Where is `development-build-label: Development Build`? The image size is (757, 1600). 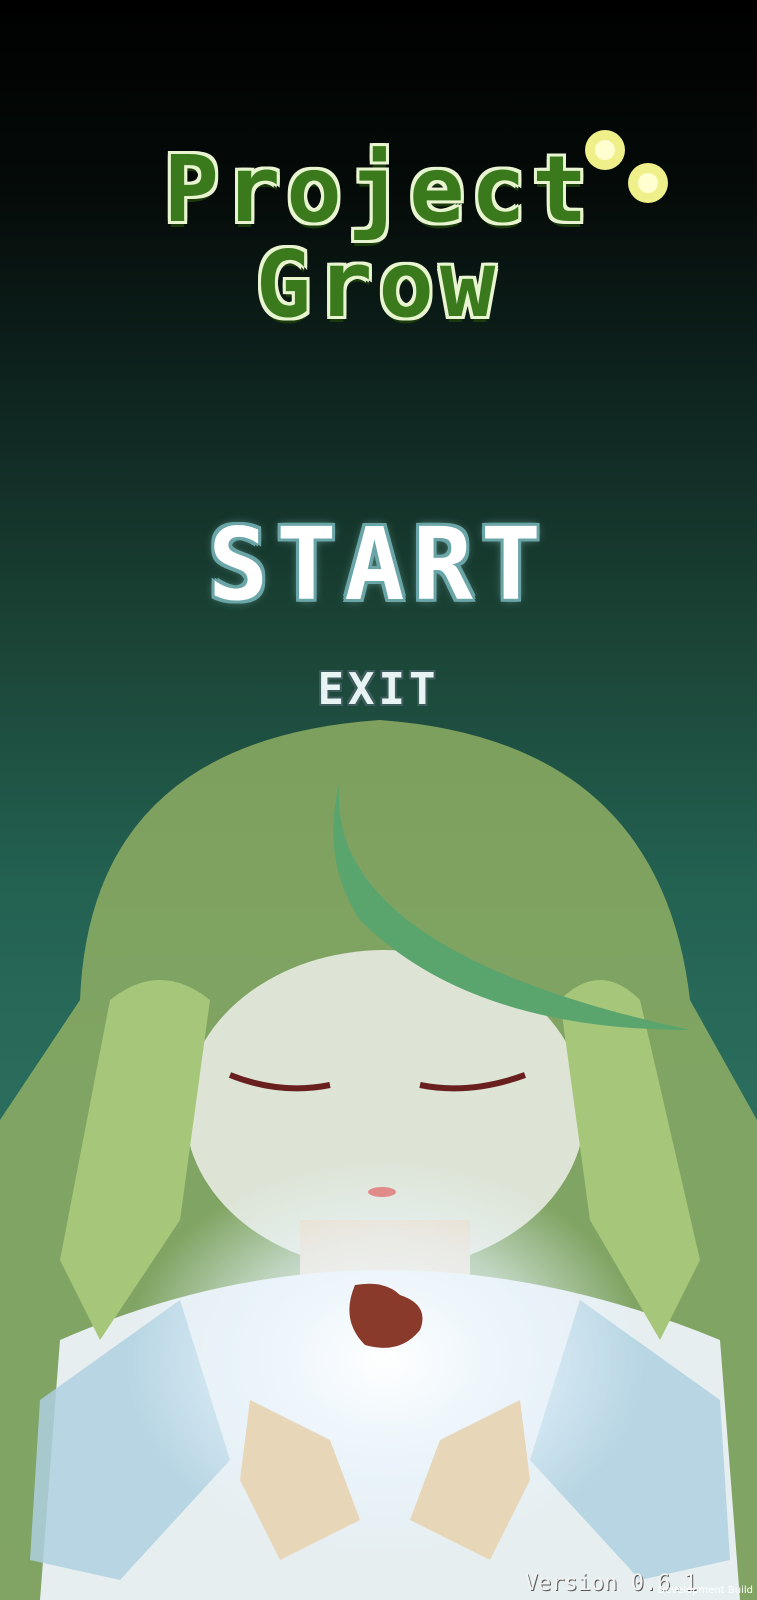
development-build-label: Development Build is located at coordinates (705, 1590).